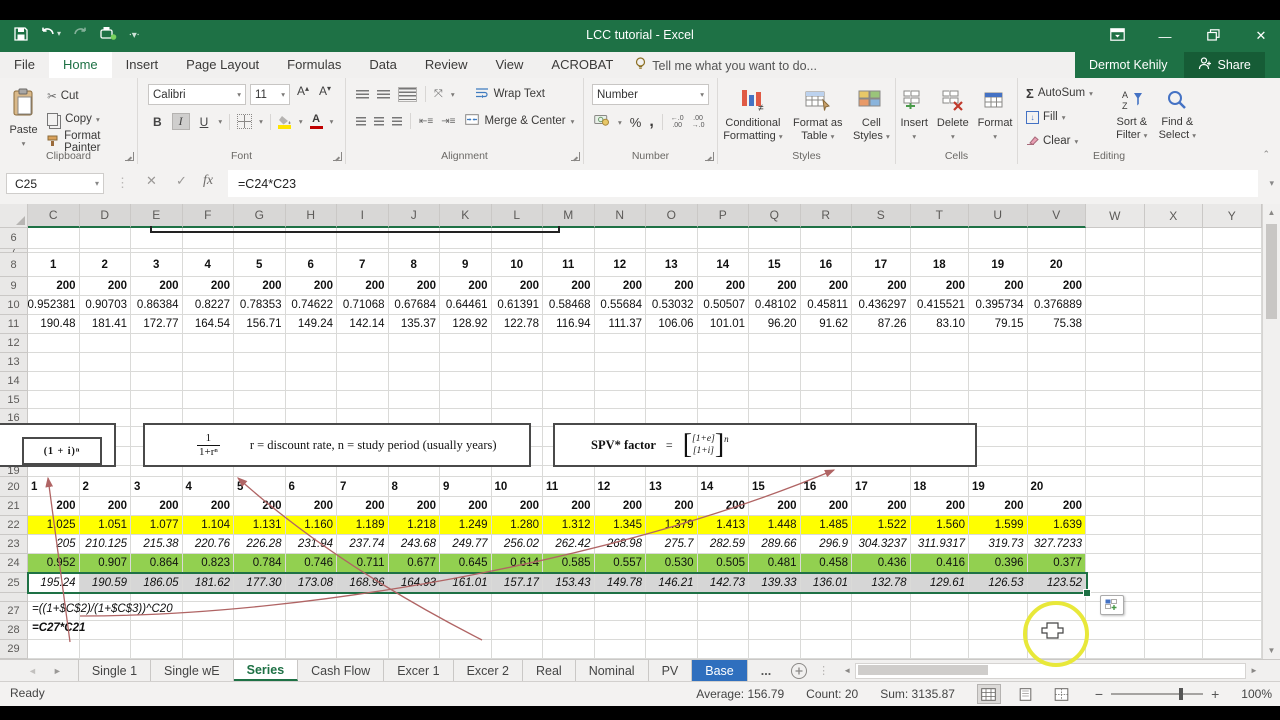 The width and height of the screenshot is (1280, 720). What do you see at coordinates (672, 238) in the screenshot?
I see `cell-O6` at bounding box center [672, 238].